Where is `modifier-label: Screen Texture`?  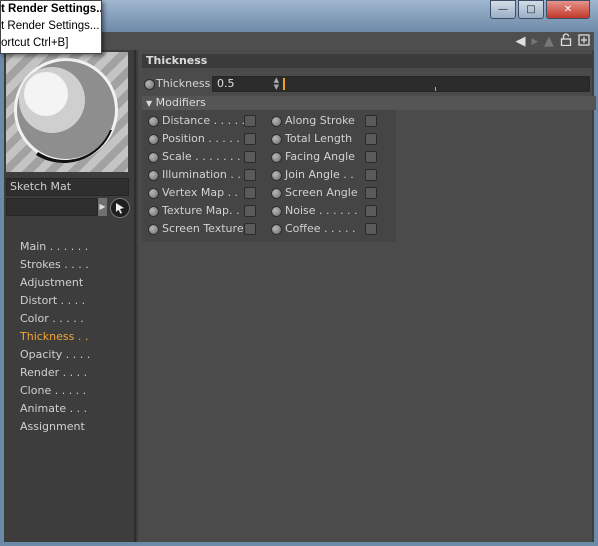 modifier-label: Screen Texture is located at coordinates (203, 228).